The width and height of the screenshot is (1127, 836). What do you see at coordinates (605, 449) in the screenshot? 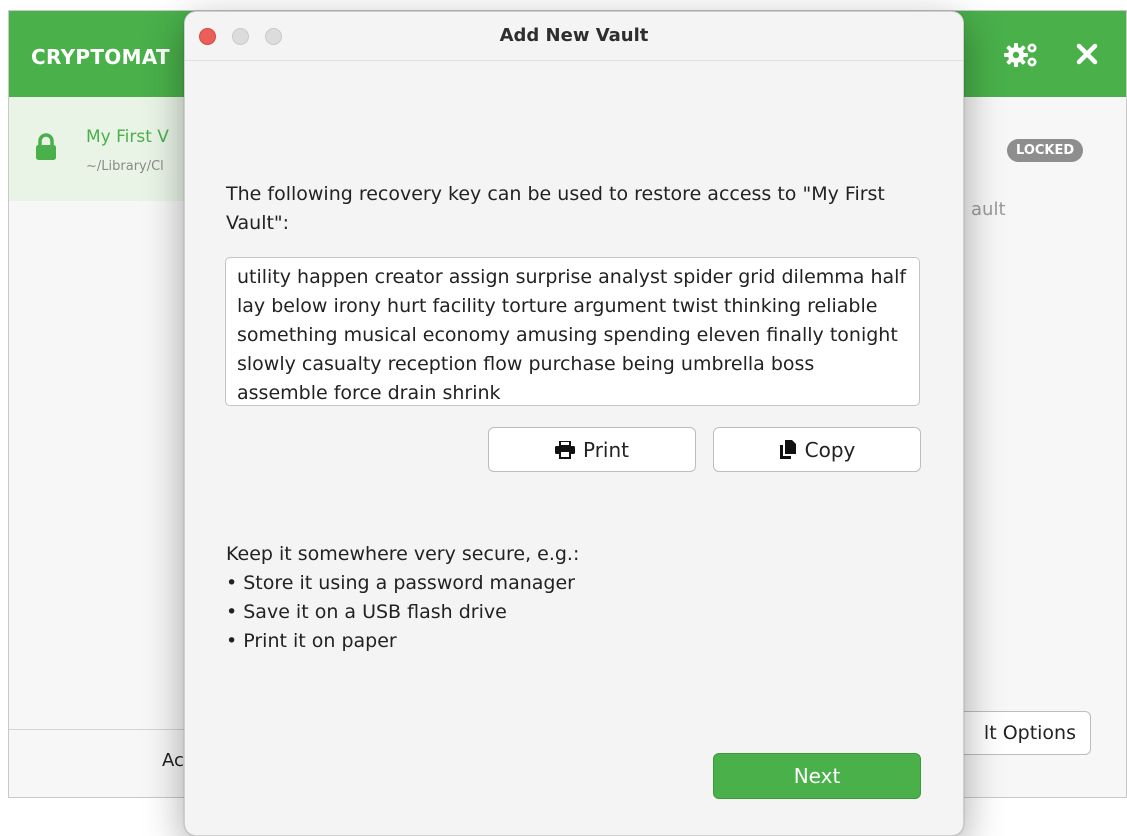
I see `print-label: Print` at bounding box center [605, 449].